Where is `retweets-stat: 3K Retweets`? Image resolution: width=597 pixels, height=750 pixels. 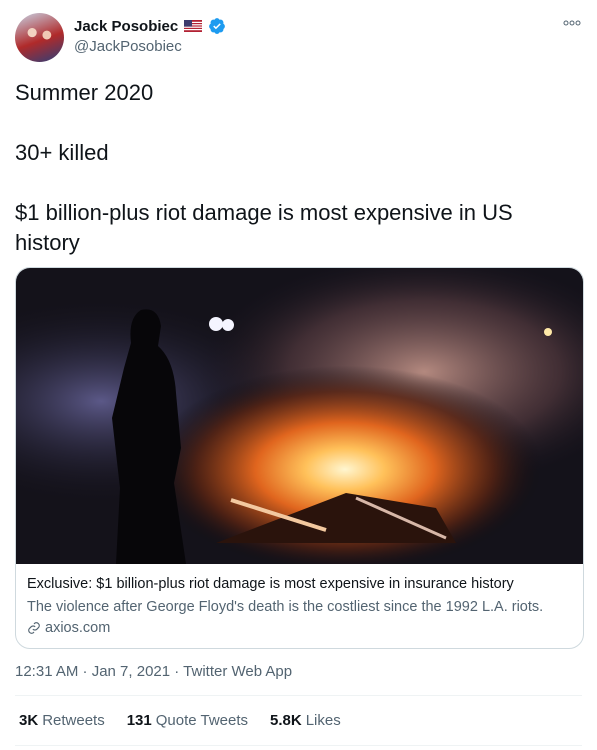 retweets-stat: 3K Retweets is located at coordinates (62, 720).